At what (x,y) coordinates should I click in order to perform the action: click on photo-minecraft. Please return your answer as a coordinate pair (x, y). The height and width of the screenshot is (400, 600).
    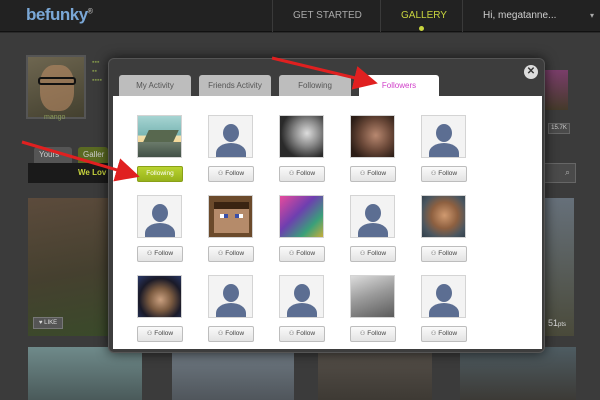
    Looking at the image, I should click on (230, 216).